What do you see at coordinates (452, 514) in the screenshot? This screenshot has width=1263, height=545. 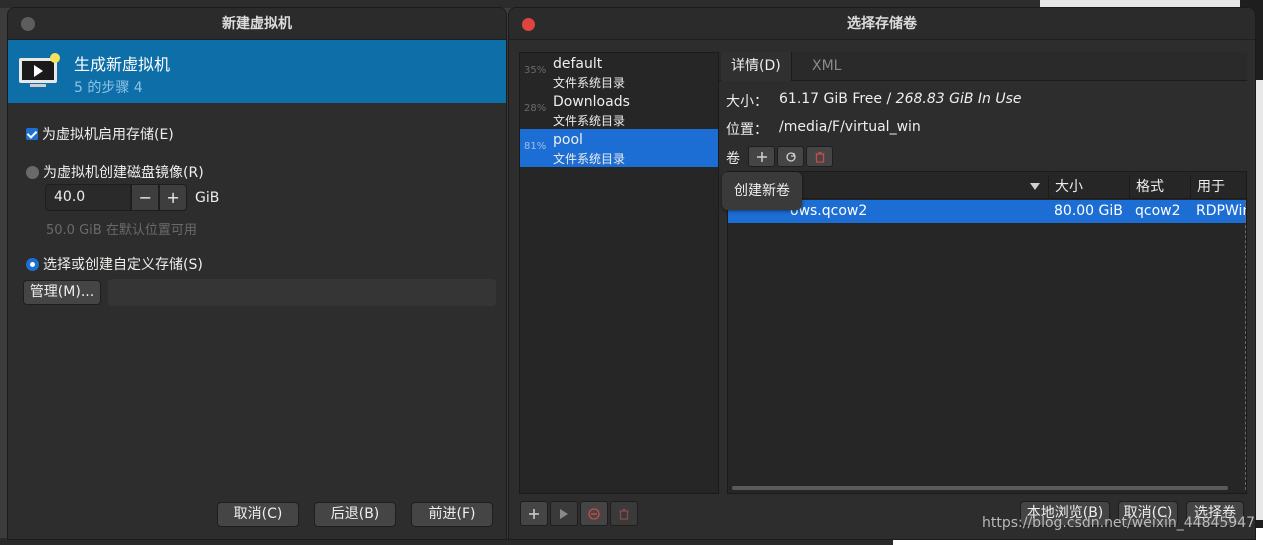 I see `forward-button: 前进(F)` at bounding box center [452, 514].